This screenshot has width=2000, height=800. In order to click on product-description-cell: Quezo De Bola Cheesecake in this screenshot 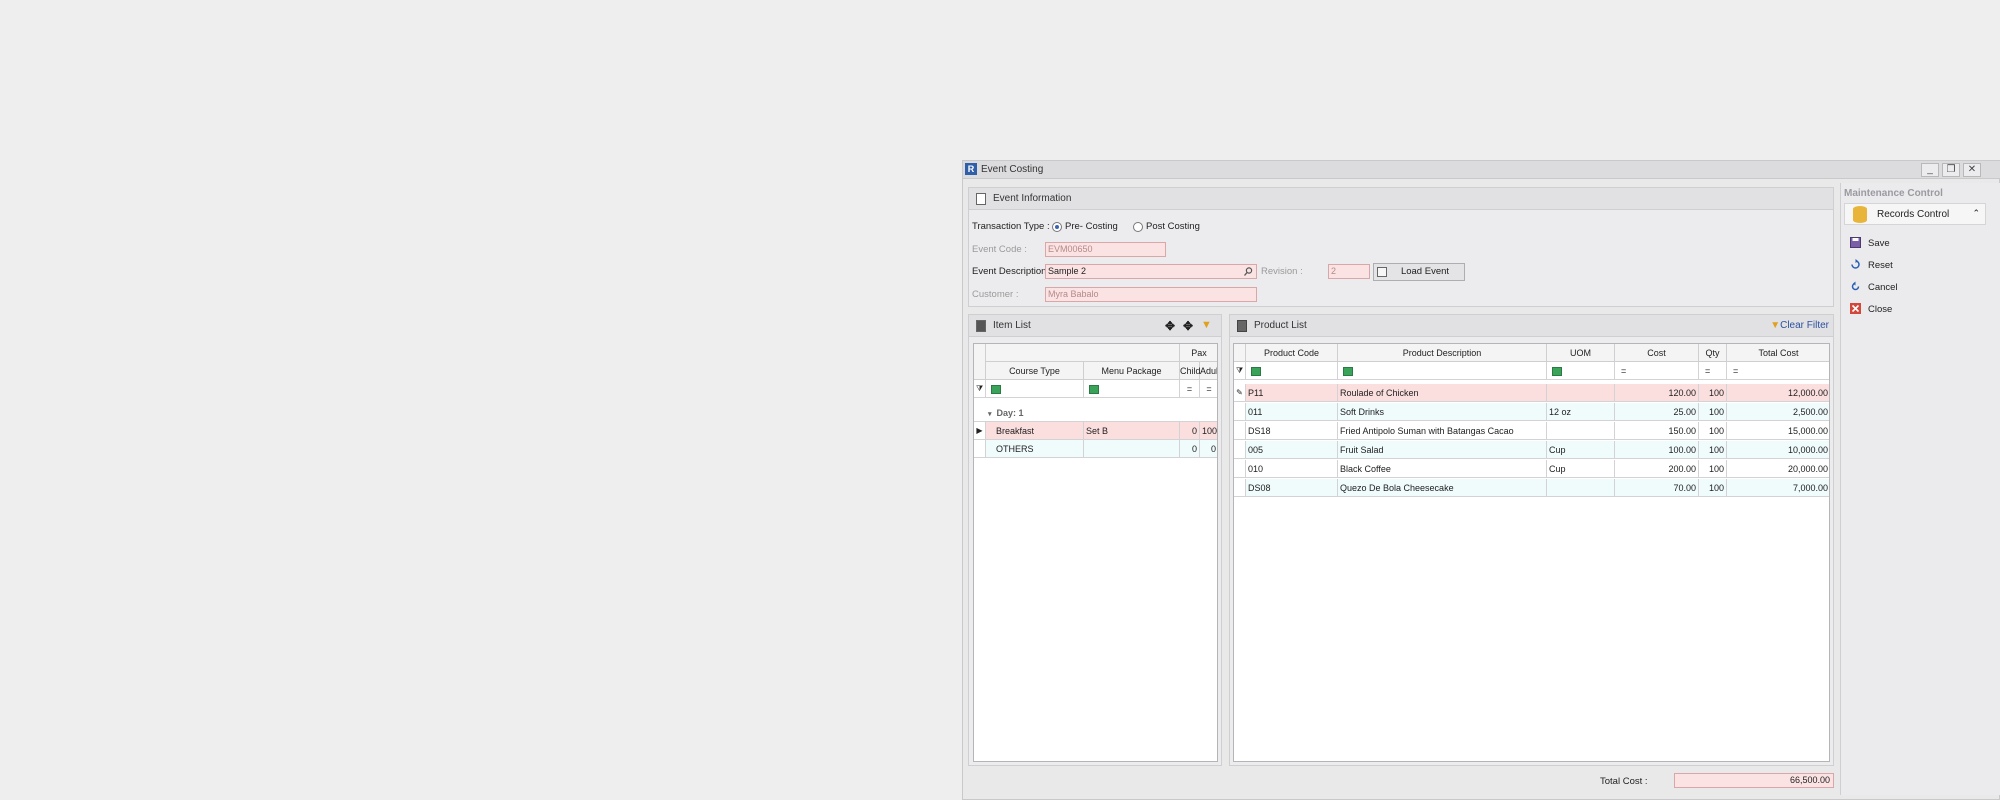, I will do `click(1442, 488)`.